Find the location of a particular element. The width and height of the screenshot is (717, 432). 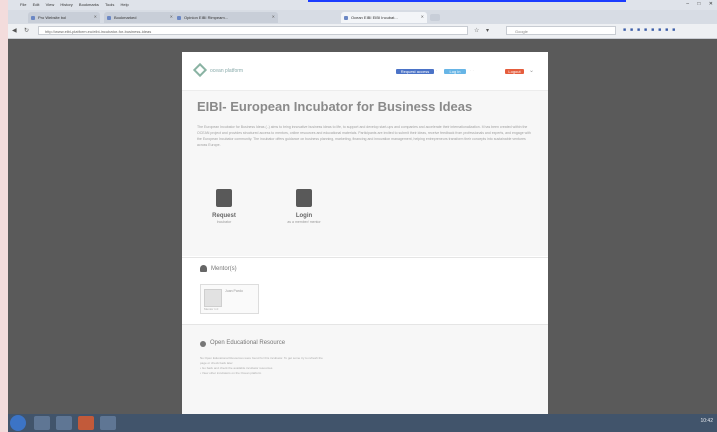

tab-label: Bookmarked is located at coordinates (125, 17).